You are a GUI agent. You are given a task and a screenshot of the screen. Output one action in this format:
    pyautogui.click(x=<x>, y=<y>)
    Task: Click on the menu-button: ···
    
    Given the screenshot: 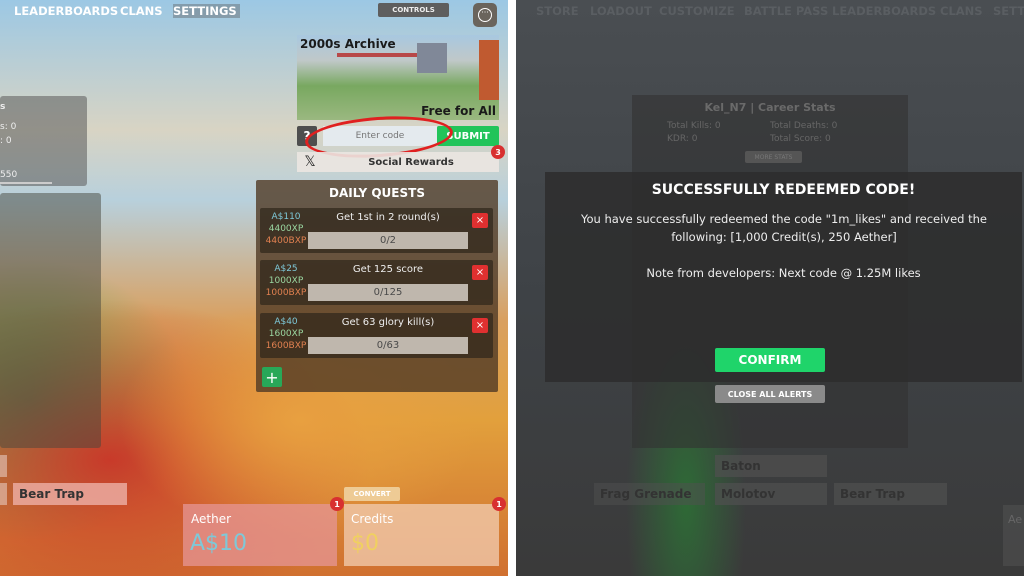 What is the action you would take?
    pyautogui.click(x=485, y=15)
    